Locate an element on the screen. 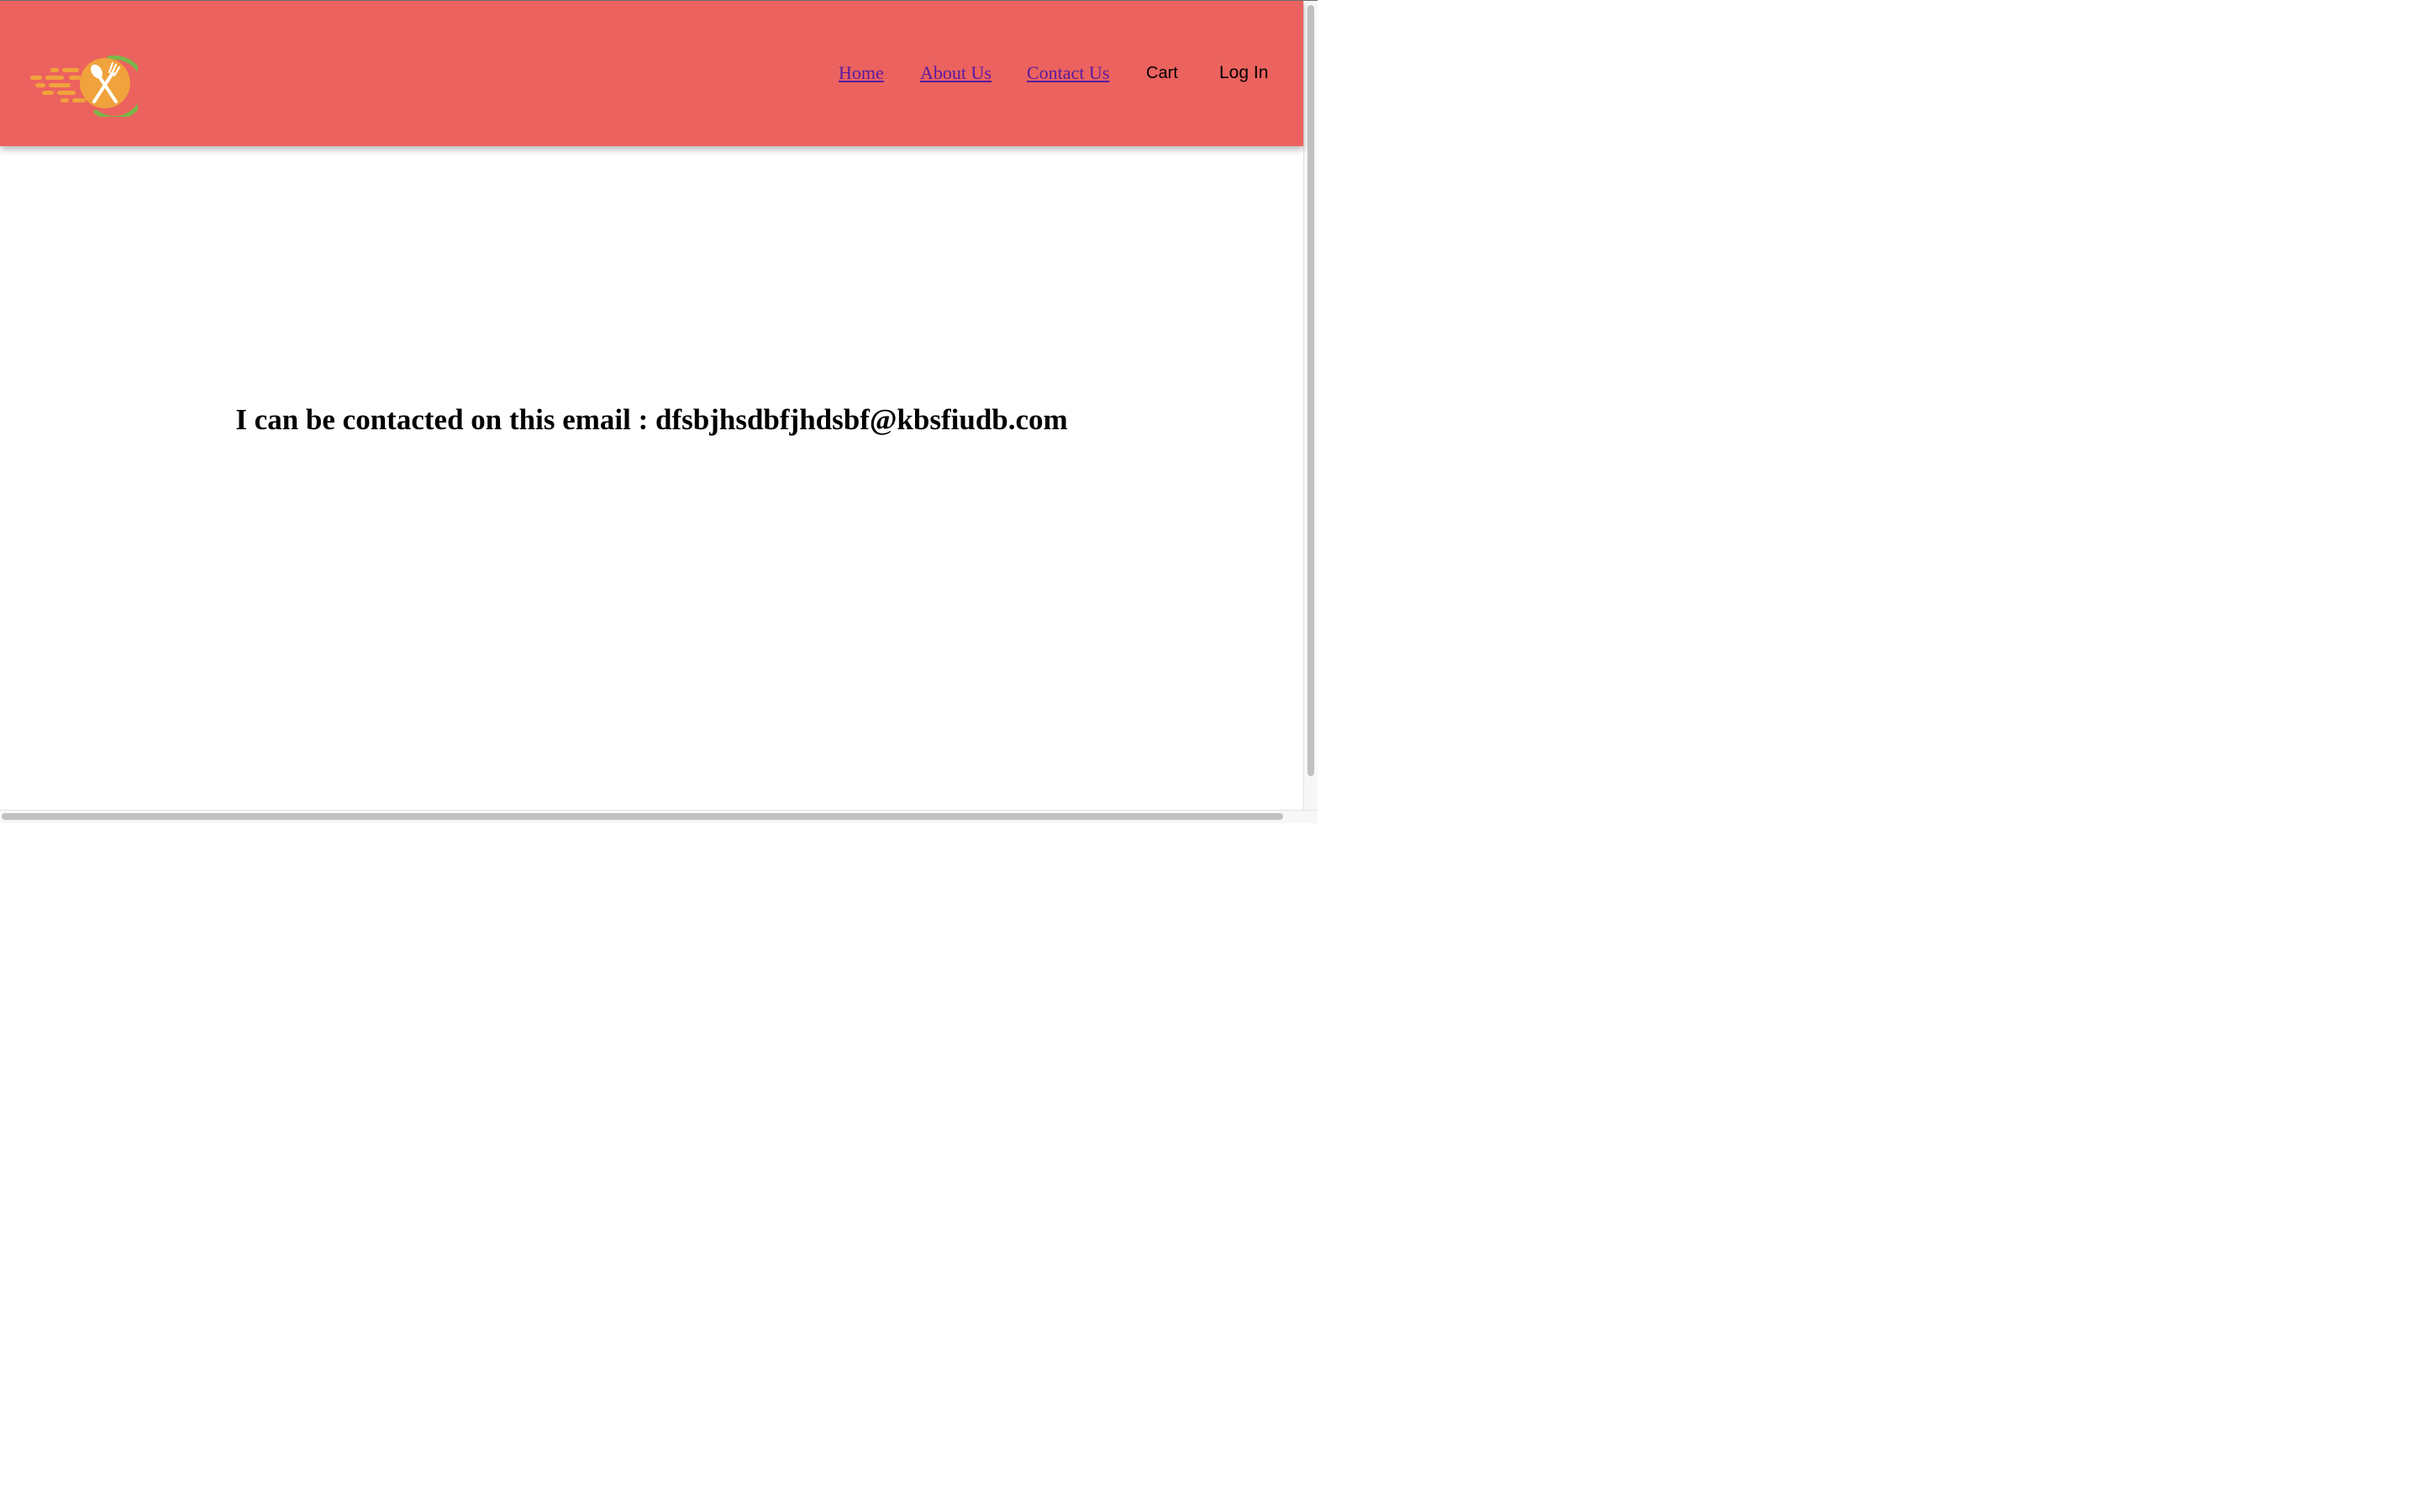 This screenshot has width=2420, height=1512. login-button: Log In is located at coordinates (1243, 73).